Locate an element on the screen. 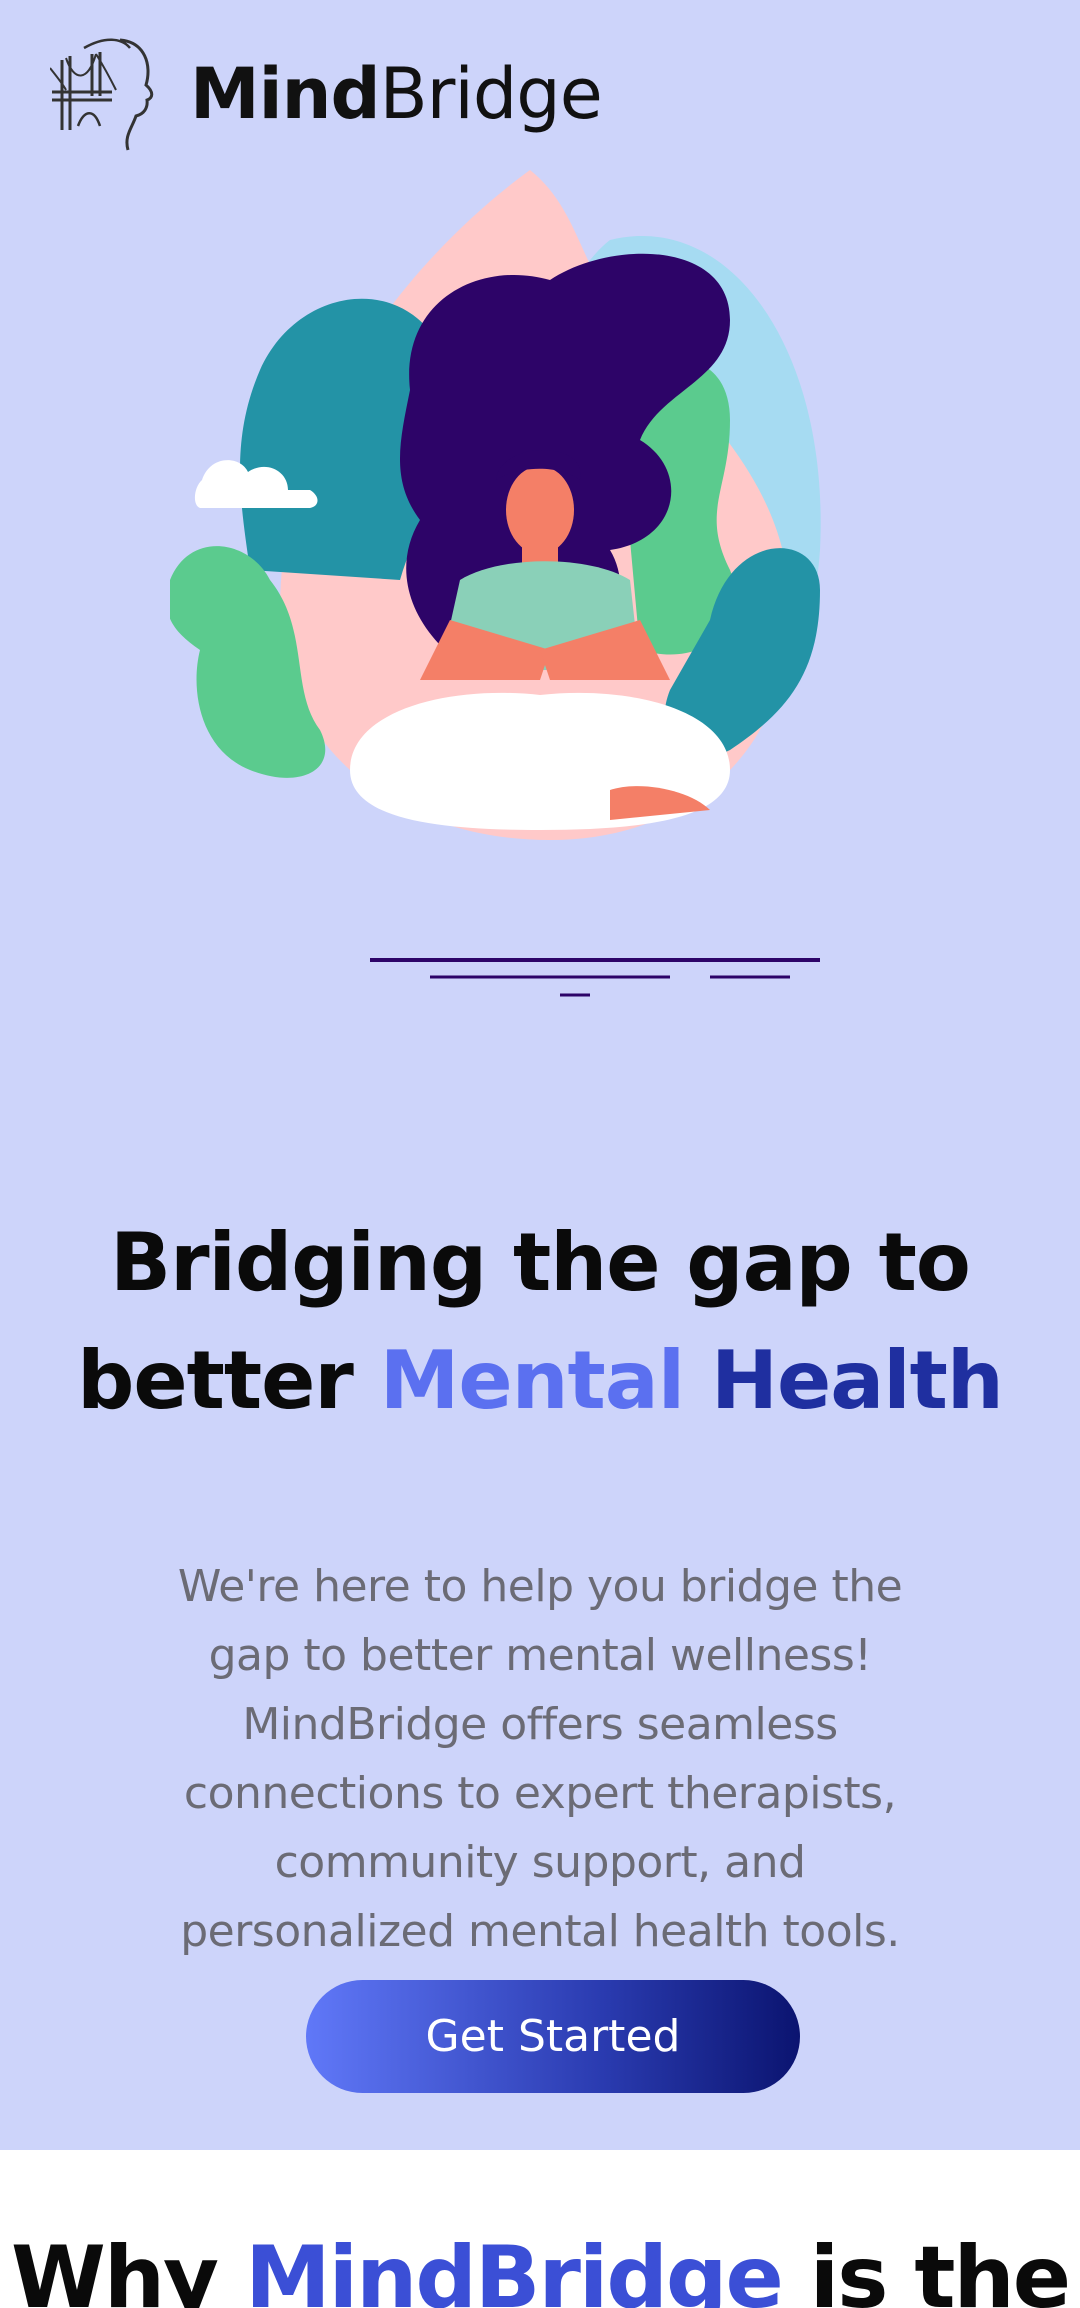 The height and width of the screenshot is (2308, 1080). why-section: Why MindBridge is the is located at coordinates (540, 2229).